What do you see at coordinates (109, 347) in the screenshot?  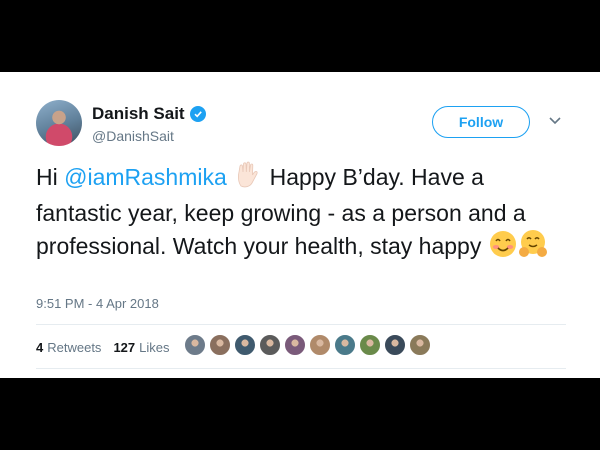 I see `tweet-stats: 4 Retweets 127 Likes` at bounding box center [109, 347].